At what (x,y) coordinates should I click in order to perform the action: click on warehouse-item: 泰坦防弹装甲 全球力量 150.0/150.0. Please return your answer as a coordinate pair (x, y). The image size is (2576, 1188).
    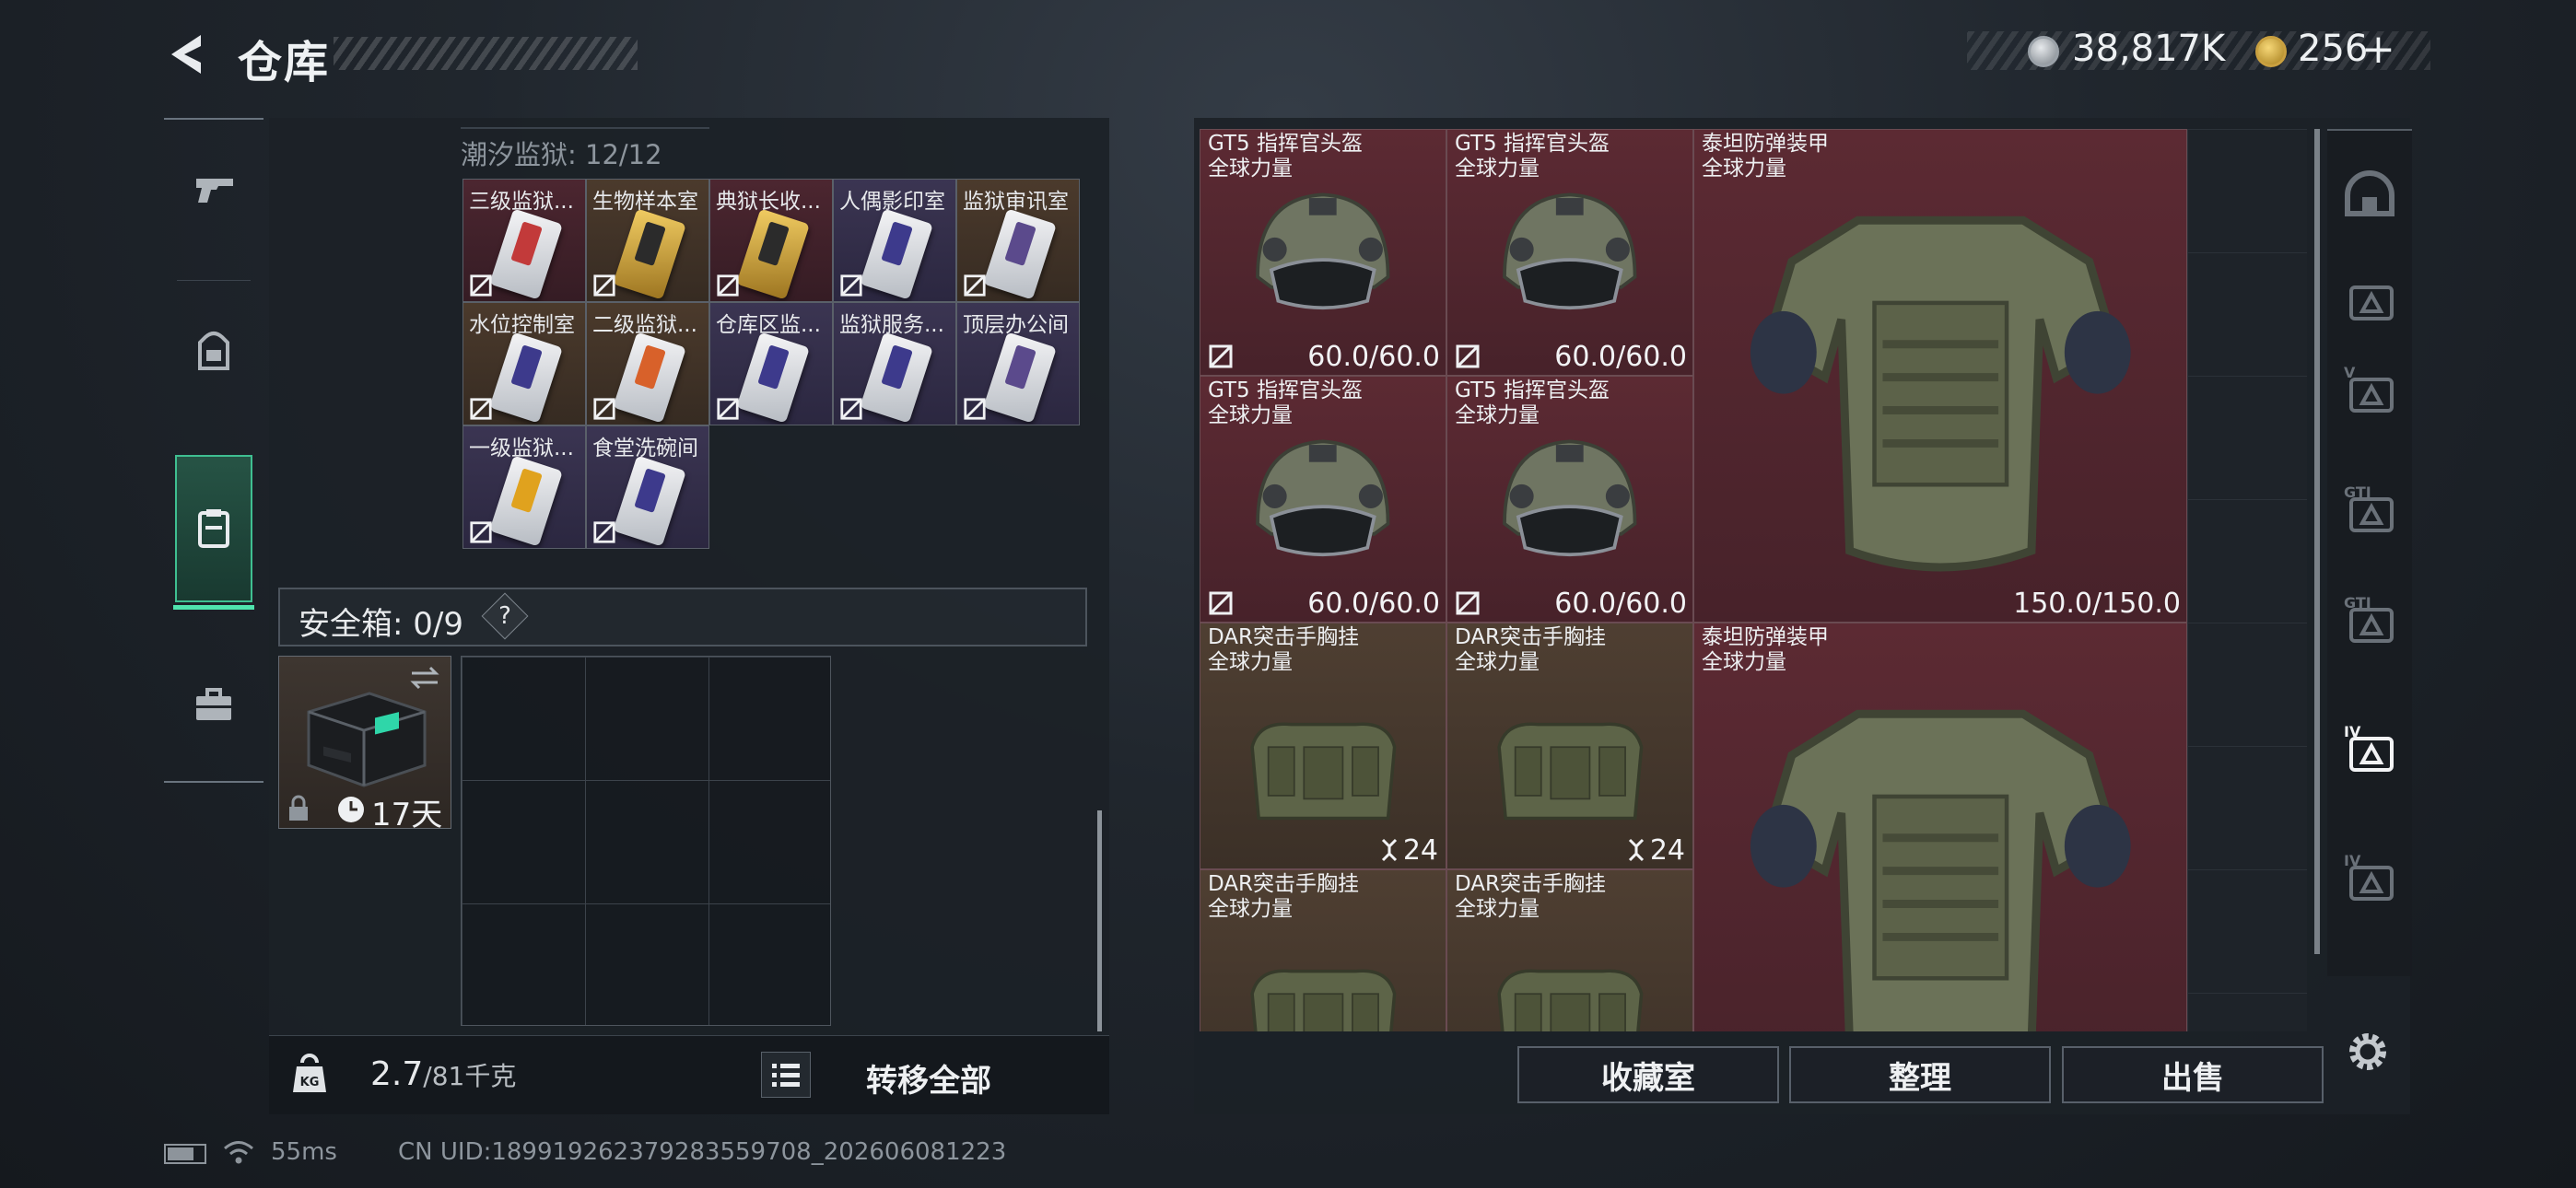
    Looking at the image, I should click on (1940, 376).